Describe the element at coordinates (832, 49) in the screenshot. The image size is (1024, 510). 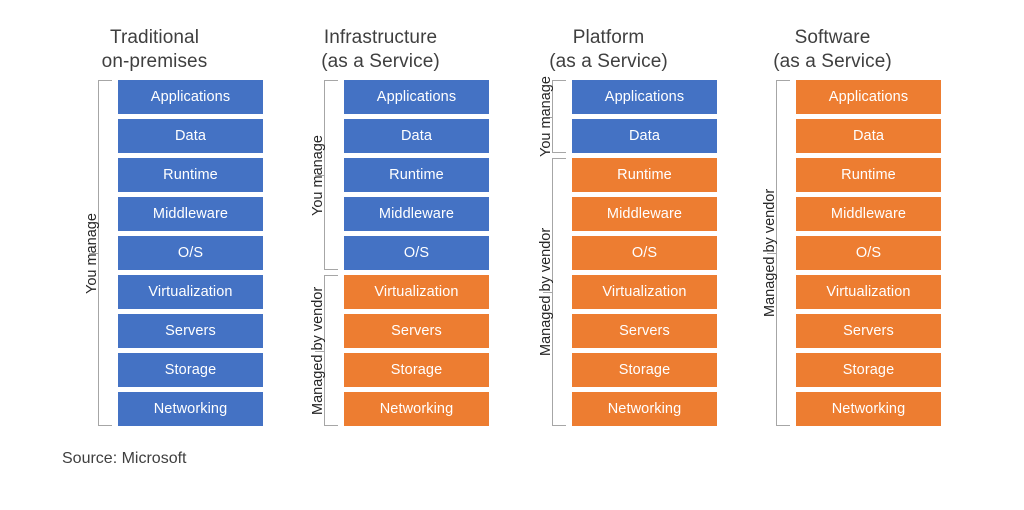
I see `column-header-software-as-a-service: Software (as a Service)` at that location.